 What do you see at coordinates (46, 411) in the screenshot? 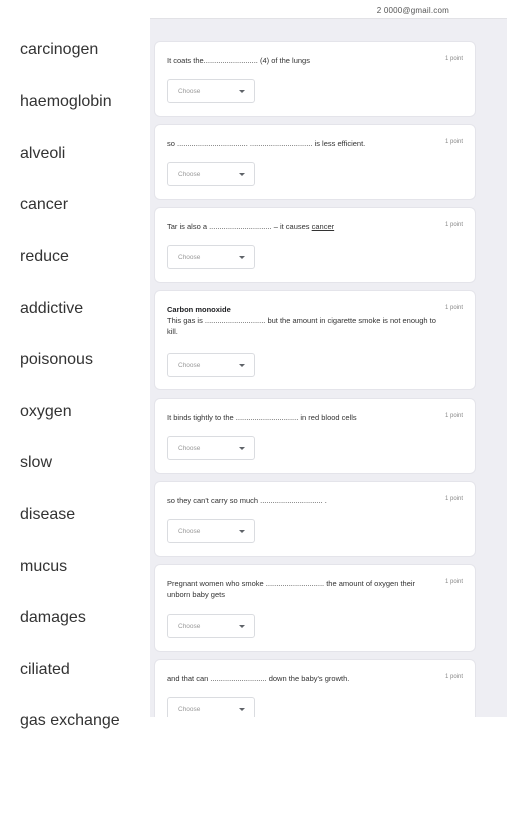
I see `word-bank-item: oxygen` at bounding box center [46, 411].